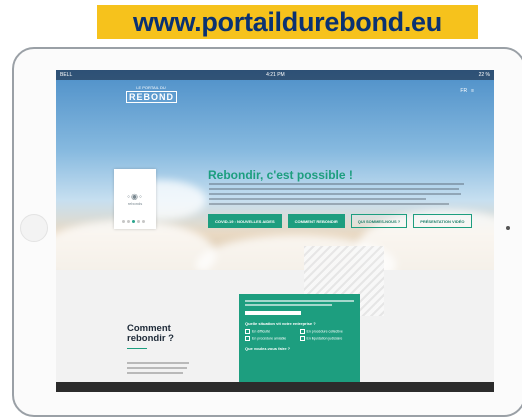 This screenshot has width=522, height=417. I want to click on site-logo: LE PORTAIL DU REBOND, so click(152, 96).